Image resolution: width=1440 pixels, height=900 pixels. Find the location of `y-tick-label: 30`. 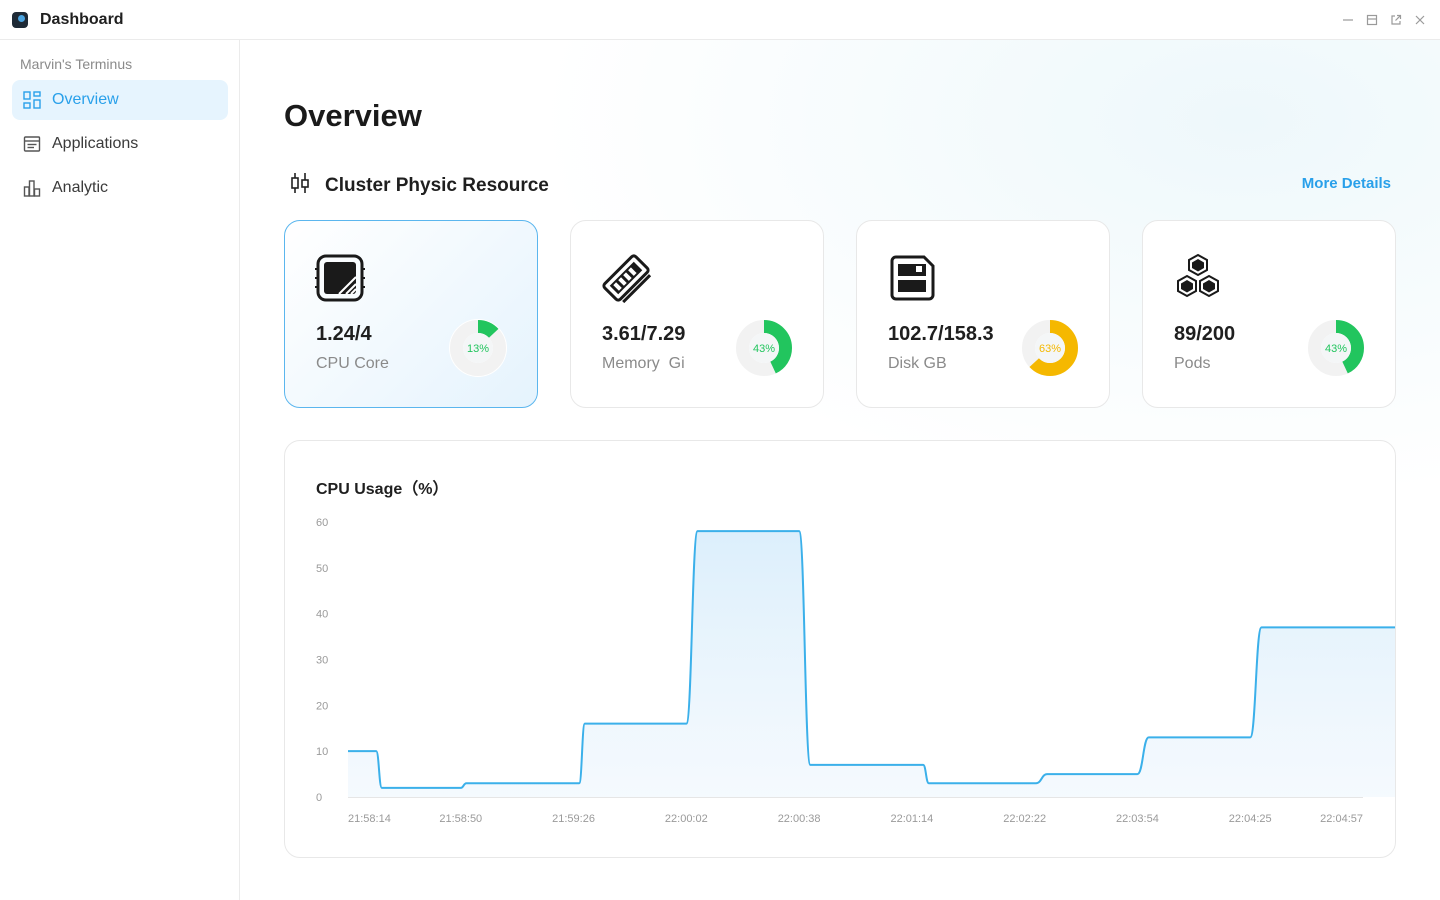

y-tick-label: 30 is located at coordinates (322, 661).